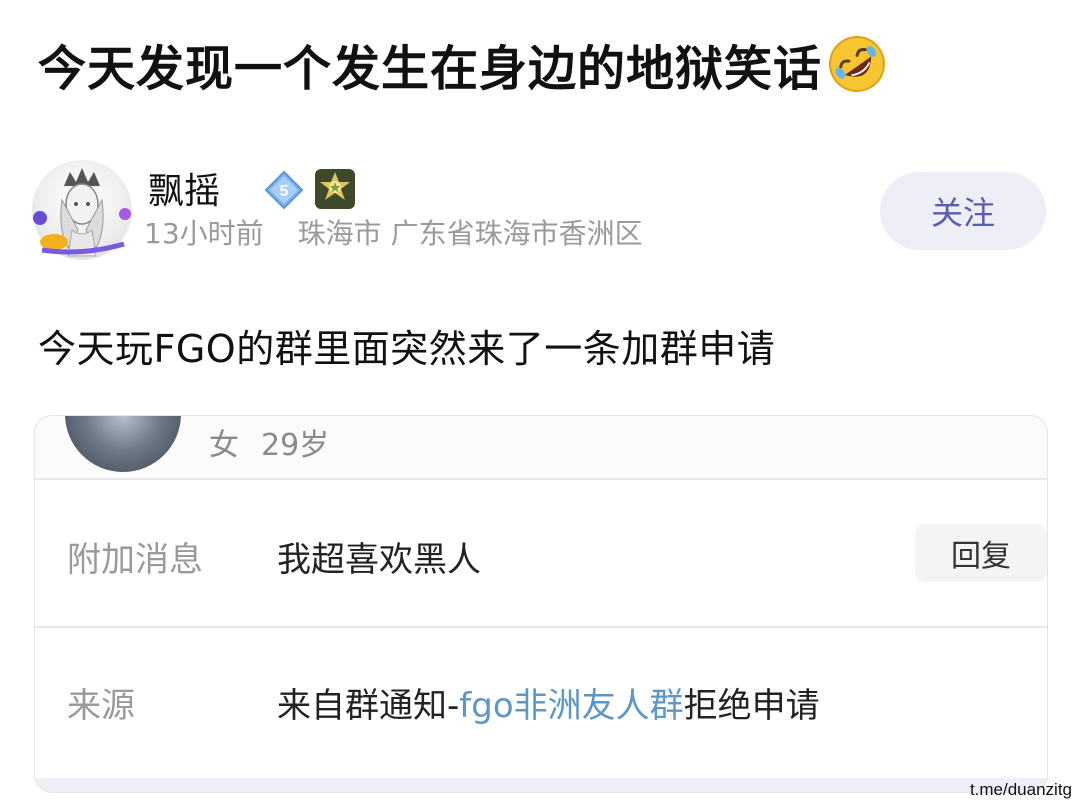 This screenshot has height=806, width=1080. I want to click on applicant-gender: 女, so click(224, 445).